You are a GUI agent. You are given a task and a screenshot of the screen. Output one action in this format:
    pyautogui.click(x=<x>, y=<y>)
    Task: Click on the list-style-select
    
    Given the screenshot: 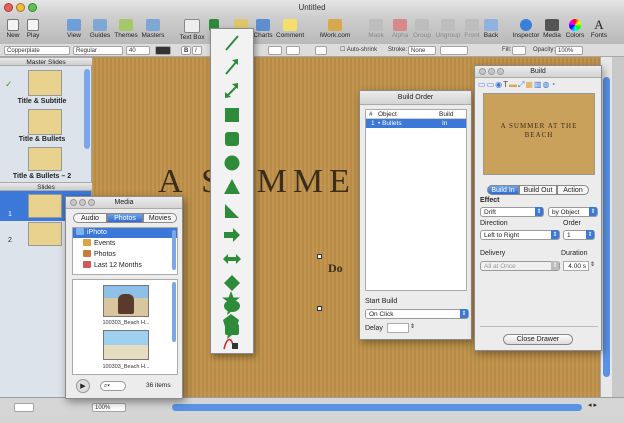 What is the action you would take?
    pyautogui.click(x=321, y=50)
    